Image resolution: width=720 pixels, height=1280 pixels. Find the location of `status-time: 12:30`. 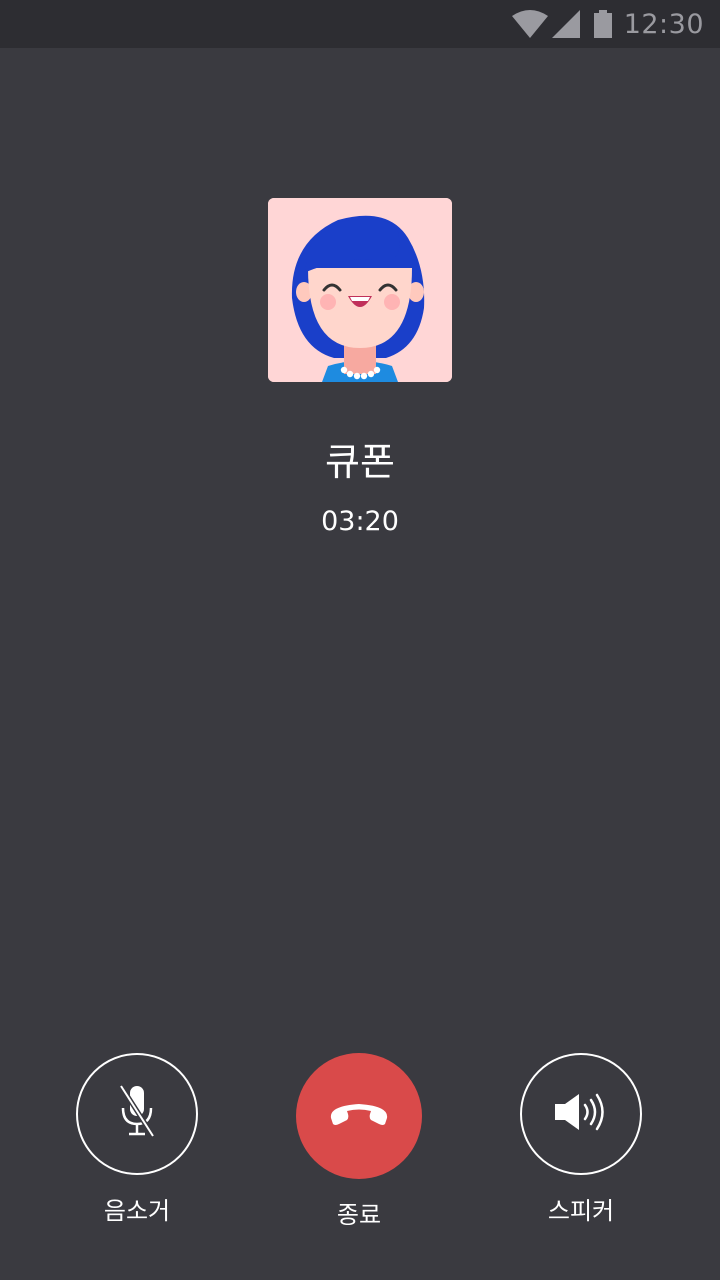

status-time: 12:30 is located at coordinates (663, 24).